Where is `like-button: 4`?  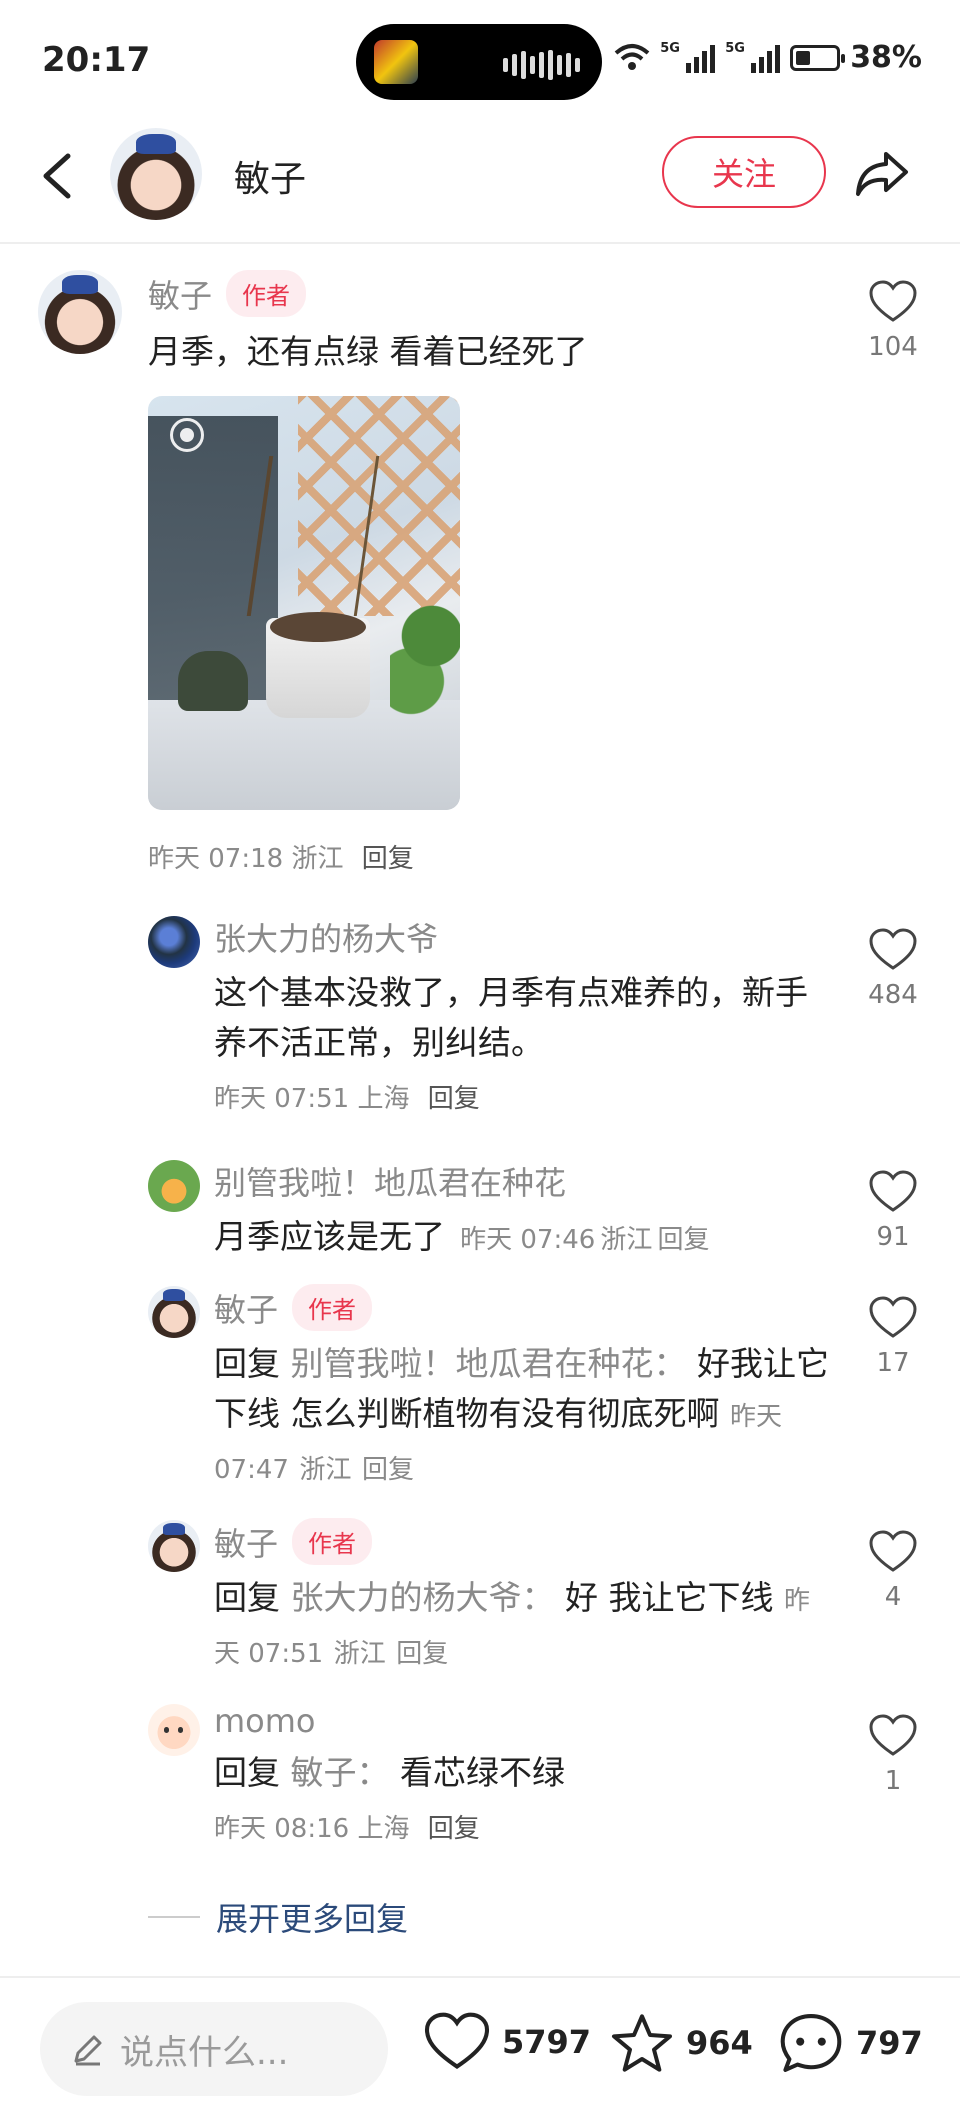
like-button: 4 is located at coordinates (893, 1571).